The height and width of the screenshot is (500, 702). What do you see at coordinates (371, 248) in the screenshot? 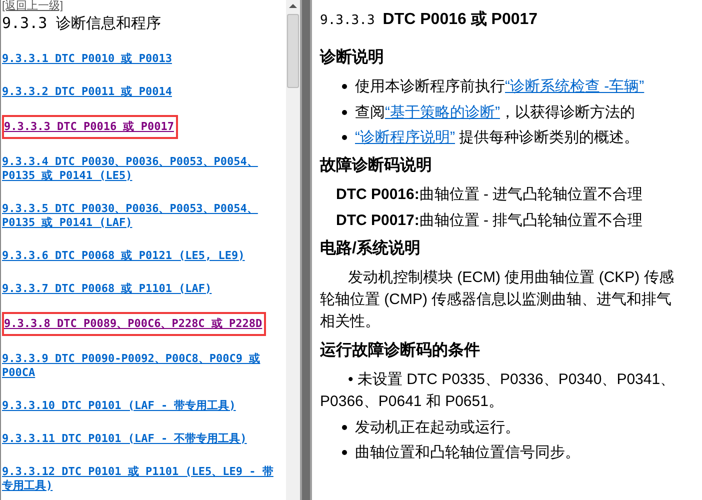
I see `section-heading: 电路/系统说明` at bounding box center [371, 248].